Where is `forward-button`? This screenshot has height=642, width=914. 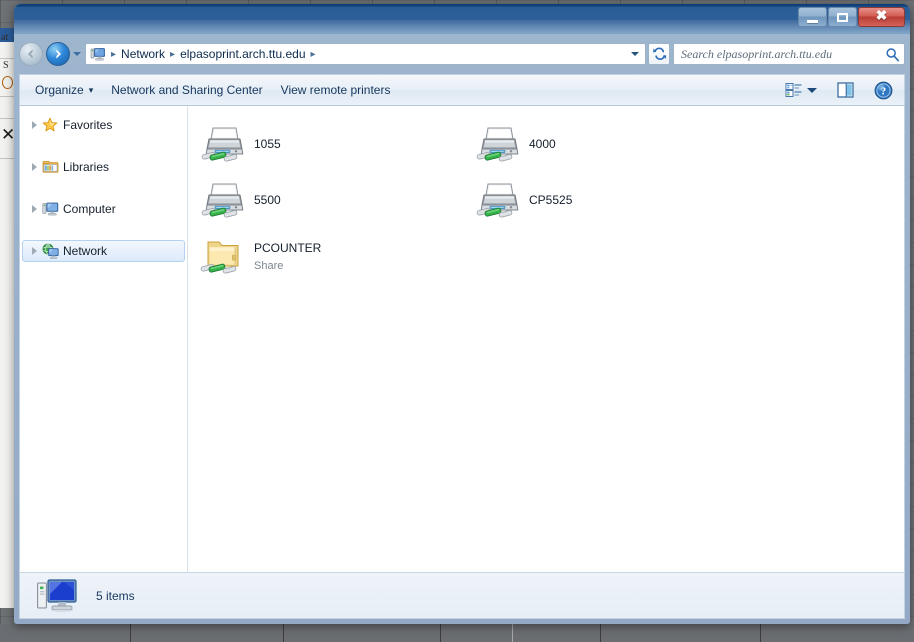
forward-button is located at coordinates (58, 54).